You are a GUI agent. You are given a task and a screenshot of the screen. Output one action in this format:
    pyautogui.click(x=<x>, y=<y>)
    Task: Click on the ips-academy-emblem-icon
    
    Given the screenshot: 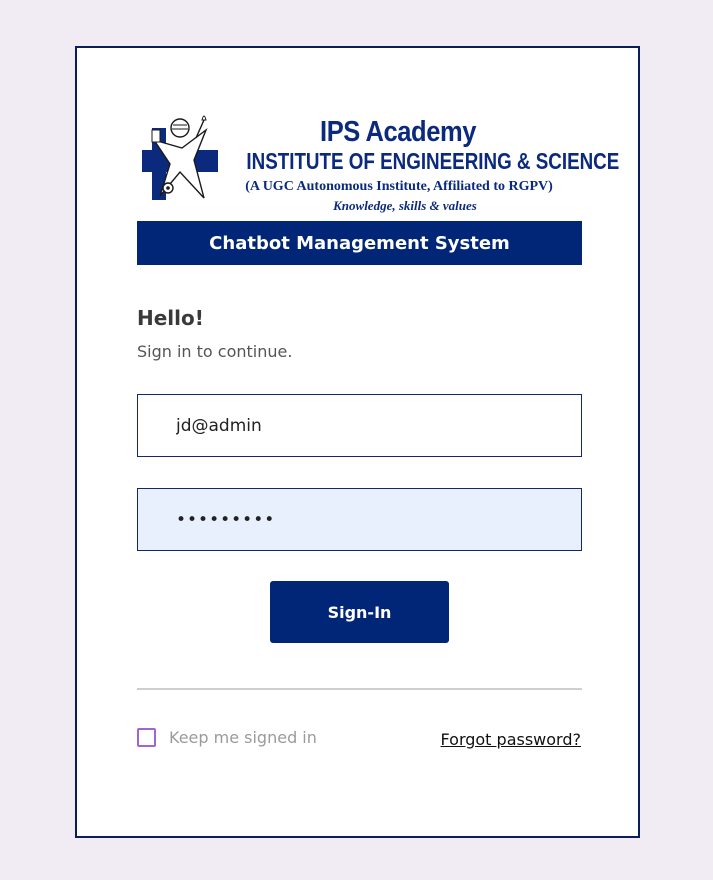 What is the action you would take?
    pyautogui.click(x=180, y=157)
    